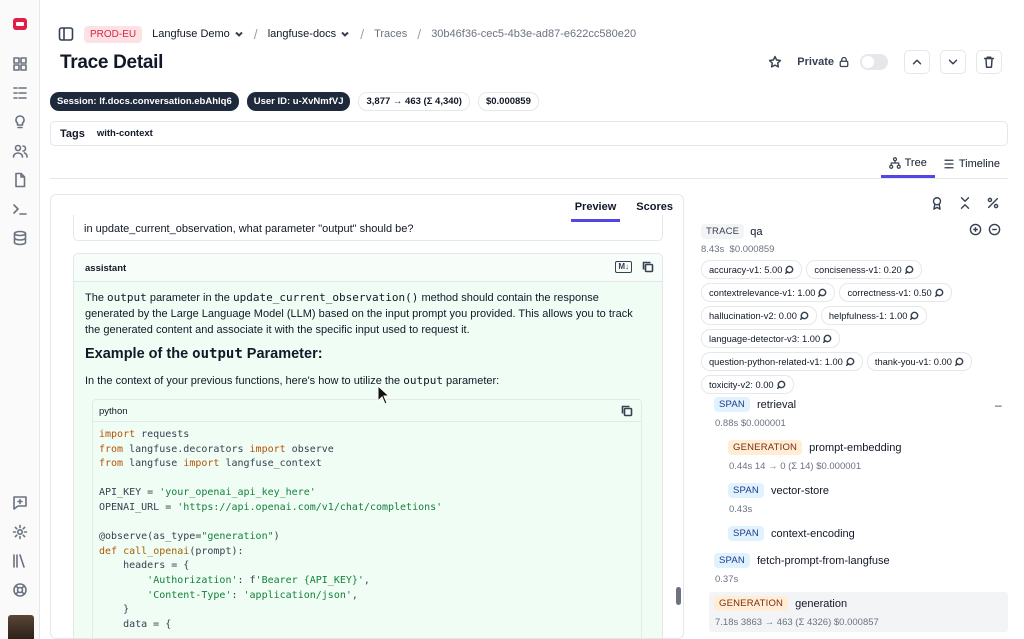 This screenshot has width=1024, height=639. Describe the element at coordinates (66, 34) in the screenshot. I see `sidebar-toggle-icon` at that location.